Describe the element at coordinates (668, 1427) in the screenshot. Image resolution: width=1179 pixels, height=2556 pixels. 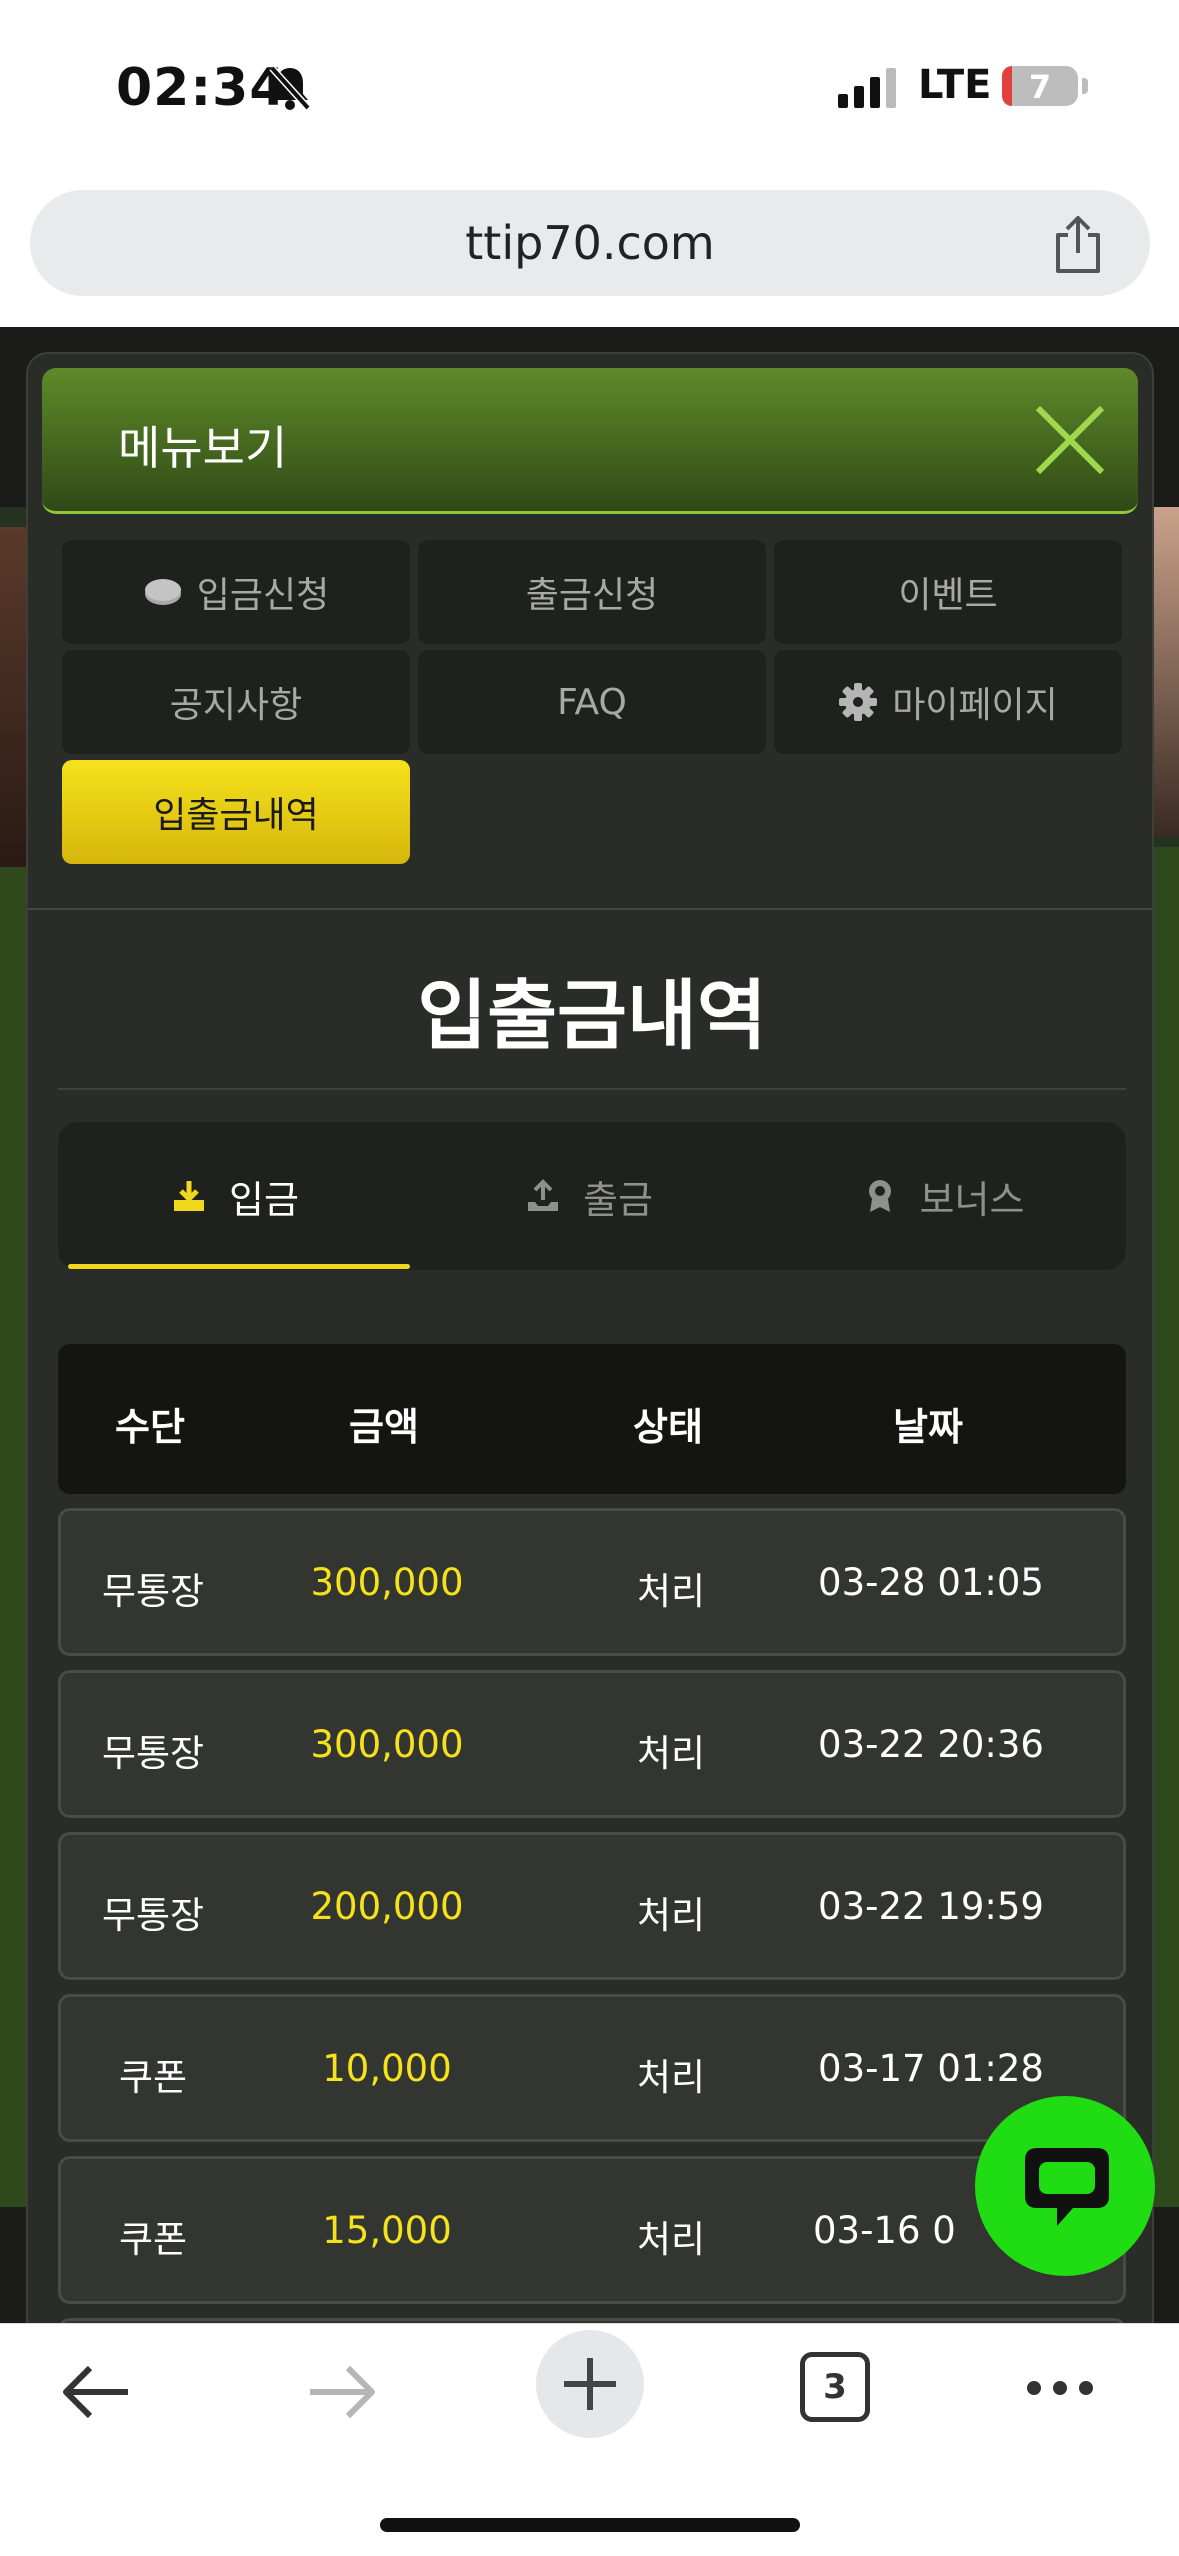
I see `column-status: 상태` at that location.